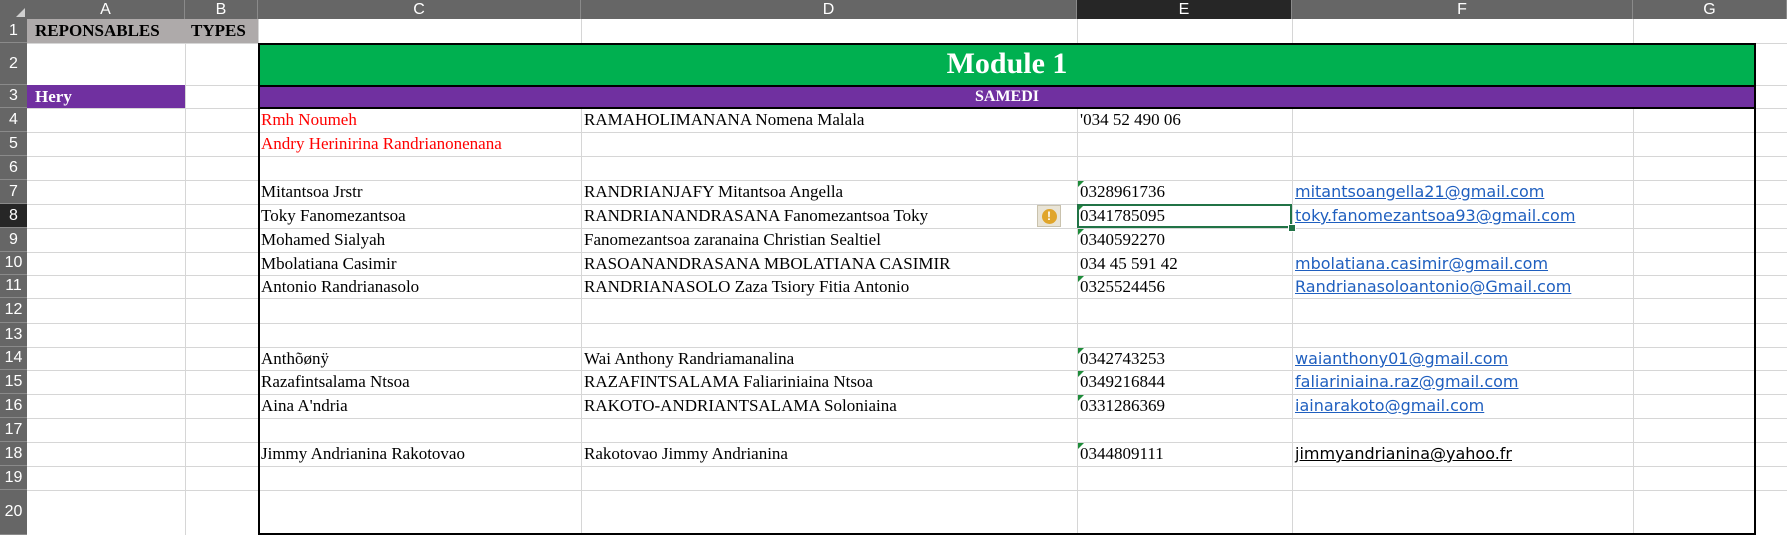 The height and width of the screenshot is (535, 1787). Describe the element at coordinates (829, 9) in the screenshot. I see `column-header-d: D` at that location.